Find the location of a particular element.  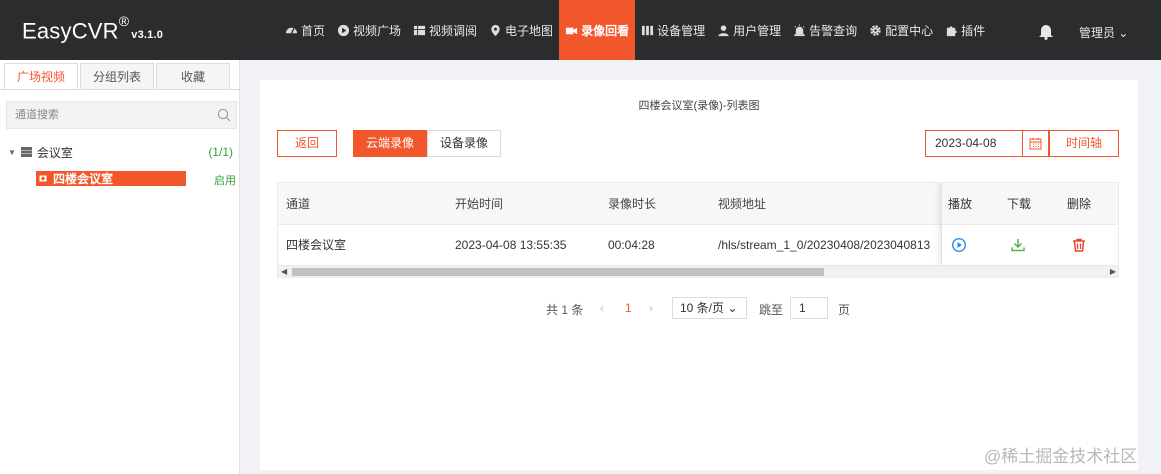

goto-page-input: 1 is located at coordinates (809, 308).